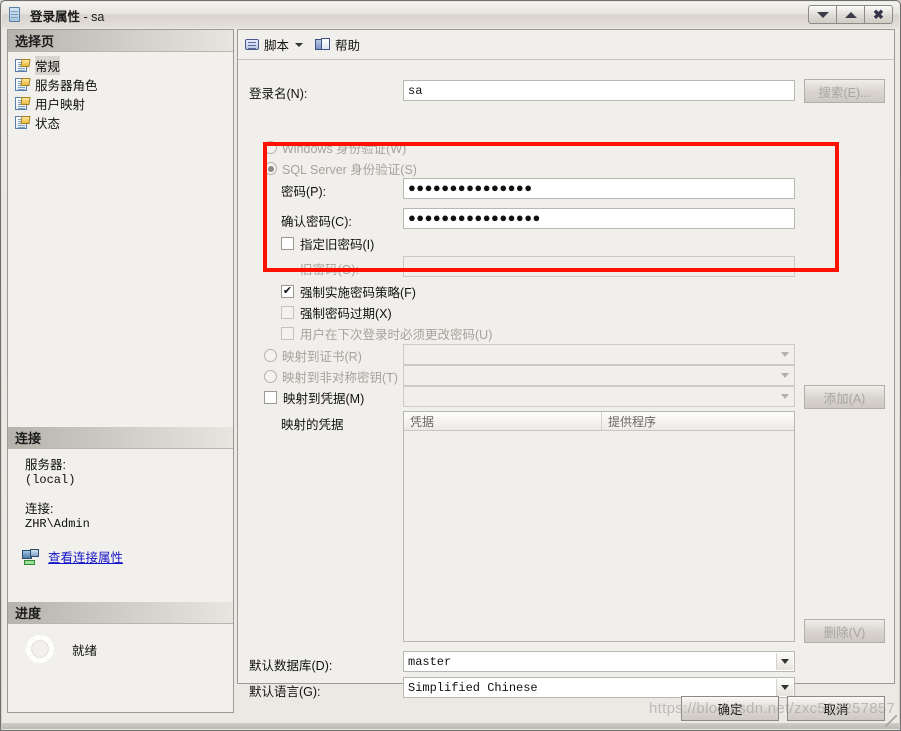 This screenshot has height=731, width=901. Describe the element at coordinates (346, 314) in the screenshot. I see `enforce-password-expiration-label: 强制密码过期(X)` at that location.